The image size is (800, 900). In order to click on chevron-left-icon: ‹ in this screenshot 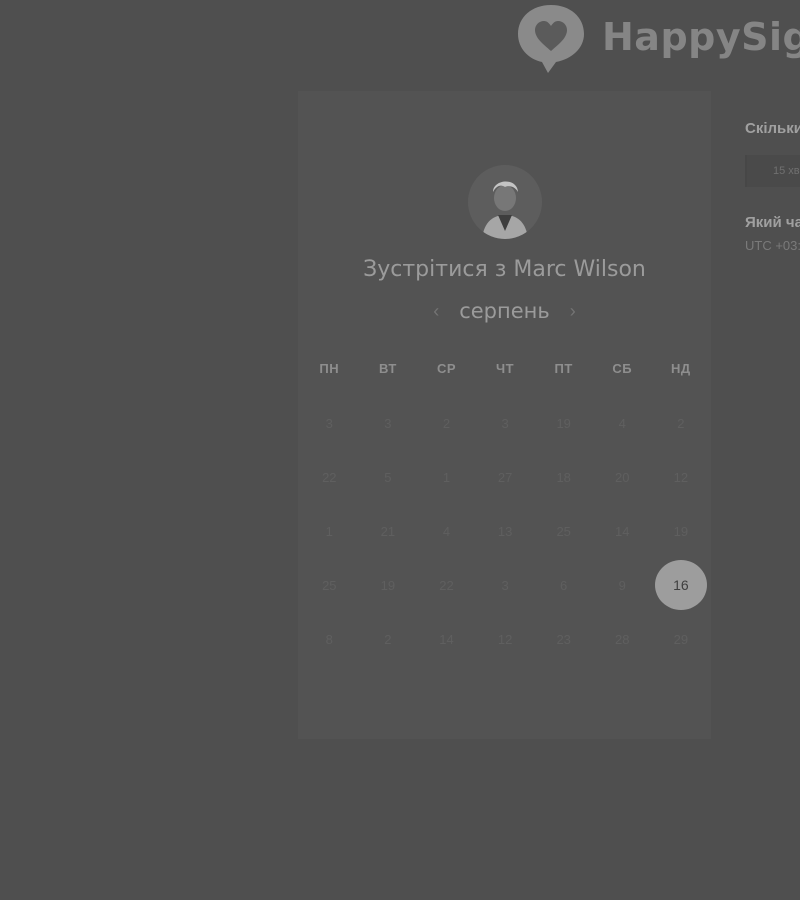, I will do `click(436, 311)`.